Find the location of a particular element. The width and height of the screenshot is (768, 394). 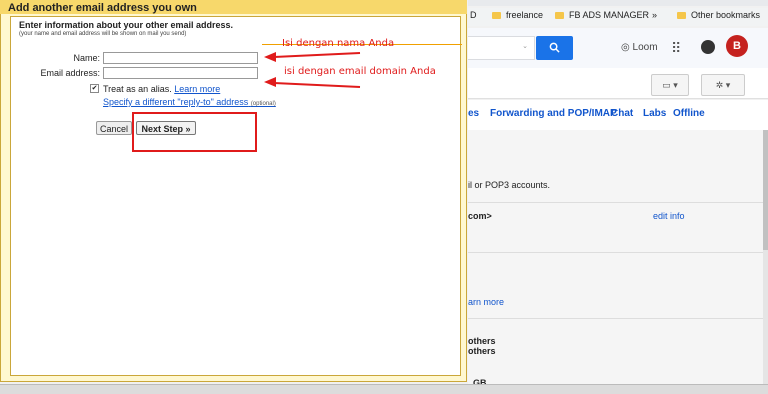

settings-gear-button: ✲ ▾ is located at coordinates (723, 85).